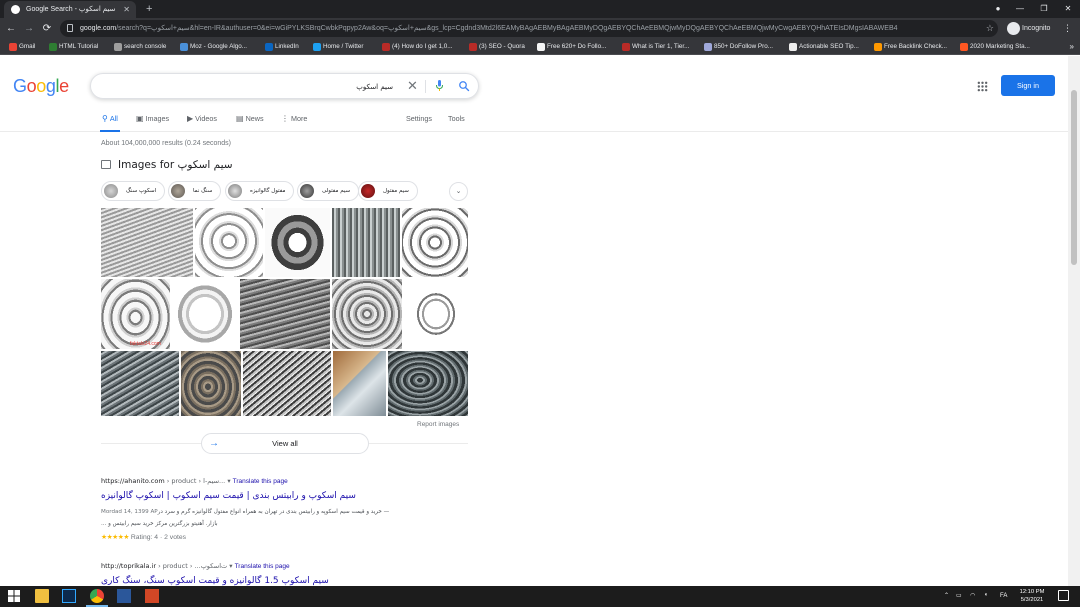 This screenshot has height=607, width=1080. I want to click on tab-videos: ▶ Videos, so click(202, 119).